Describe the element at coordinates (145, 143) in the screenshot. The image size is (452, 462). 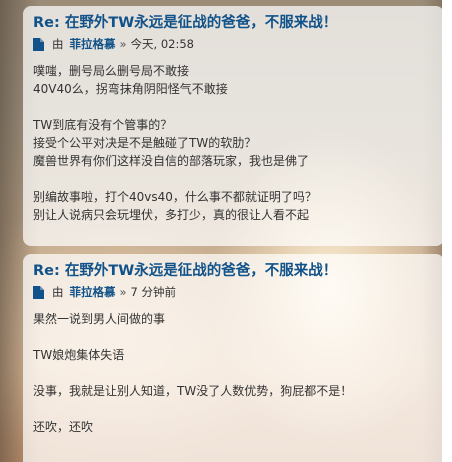
I see `post-content-line: 接受个公平对决是不是触碰了TW的软肋？` at that location.